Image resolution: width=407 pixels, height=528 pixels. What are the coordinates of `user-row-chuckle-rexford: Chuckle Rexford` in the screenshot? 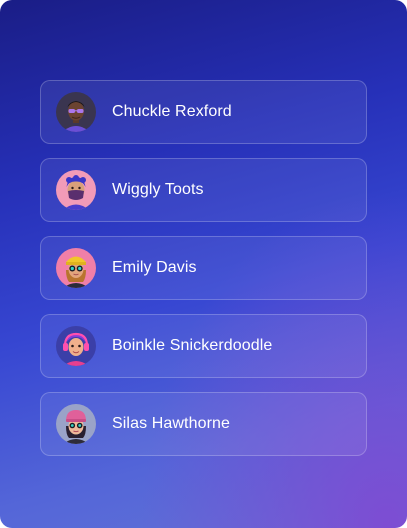 It's located at (203, 112).